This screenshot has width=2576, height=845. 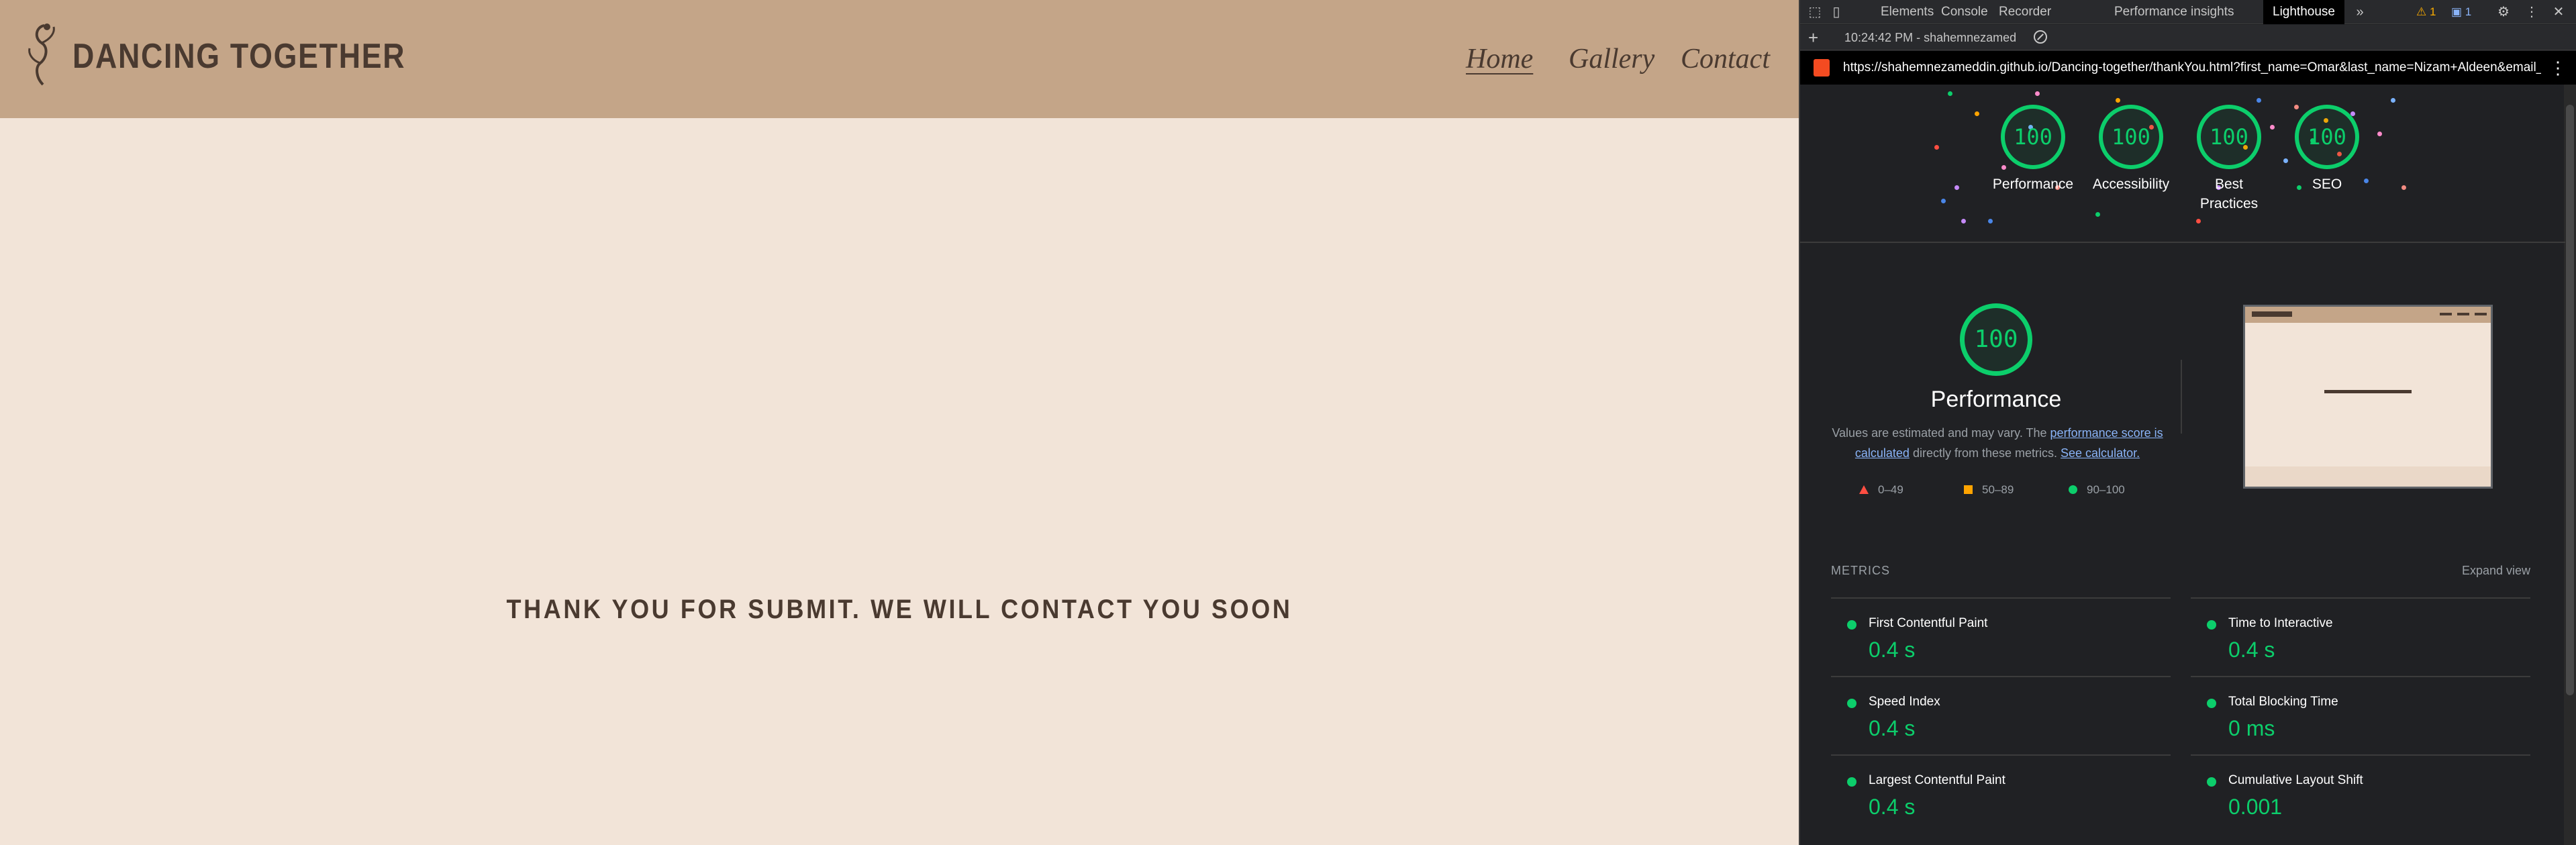 What do you see at coordinates (2570, 400) in the screenshot?
I see `scrollbar-thumb` at bounding box center [2570, 400].